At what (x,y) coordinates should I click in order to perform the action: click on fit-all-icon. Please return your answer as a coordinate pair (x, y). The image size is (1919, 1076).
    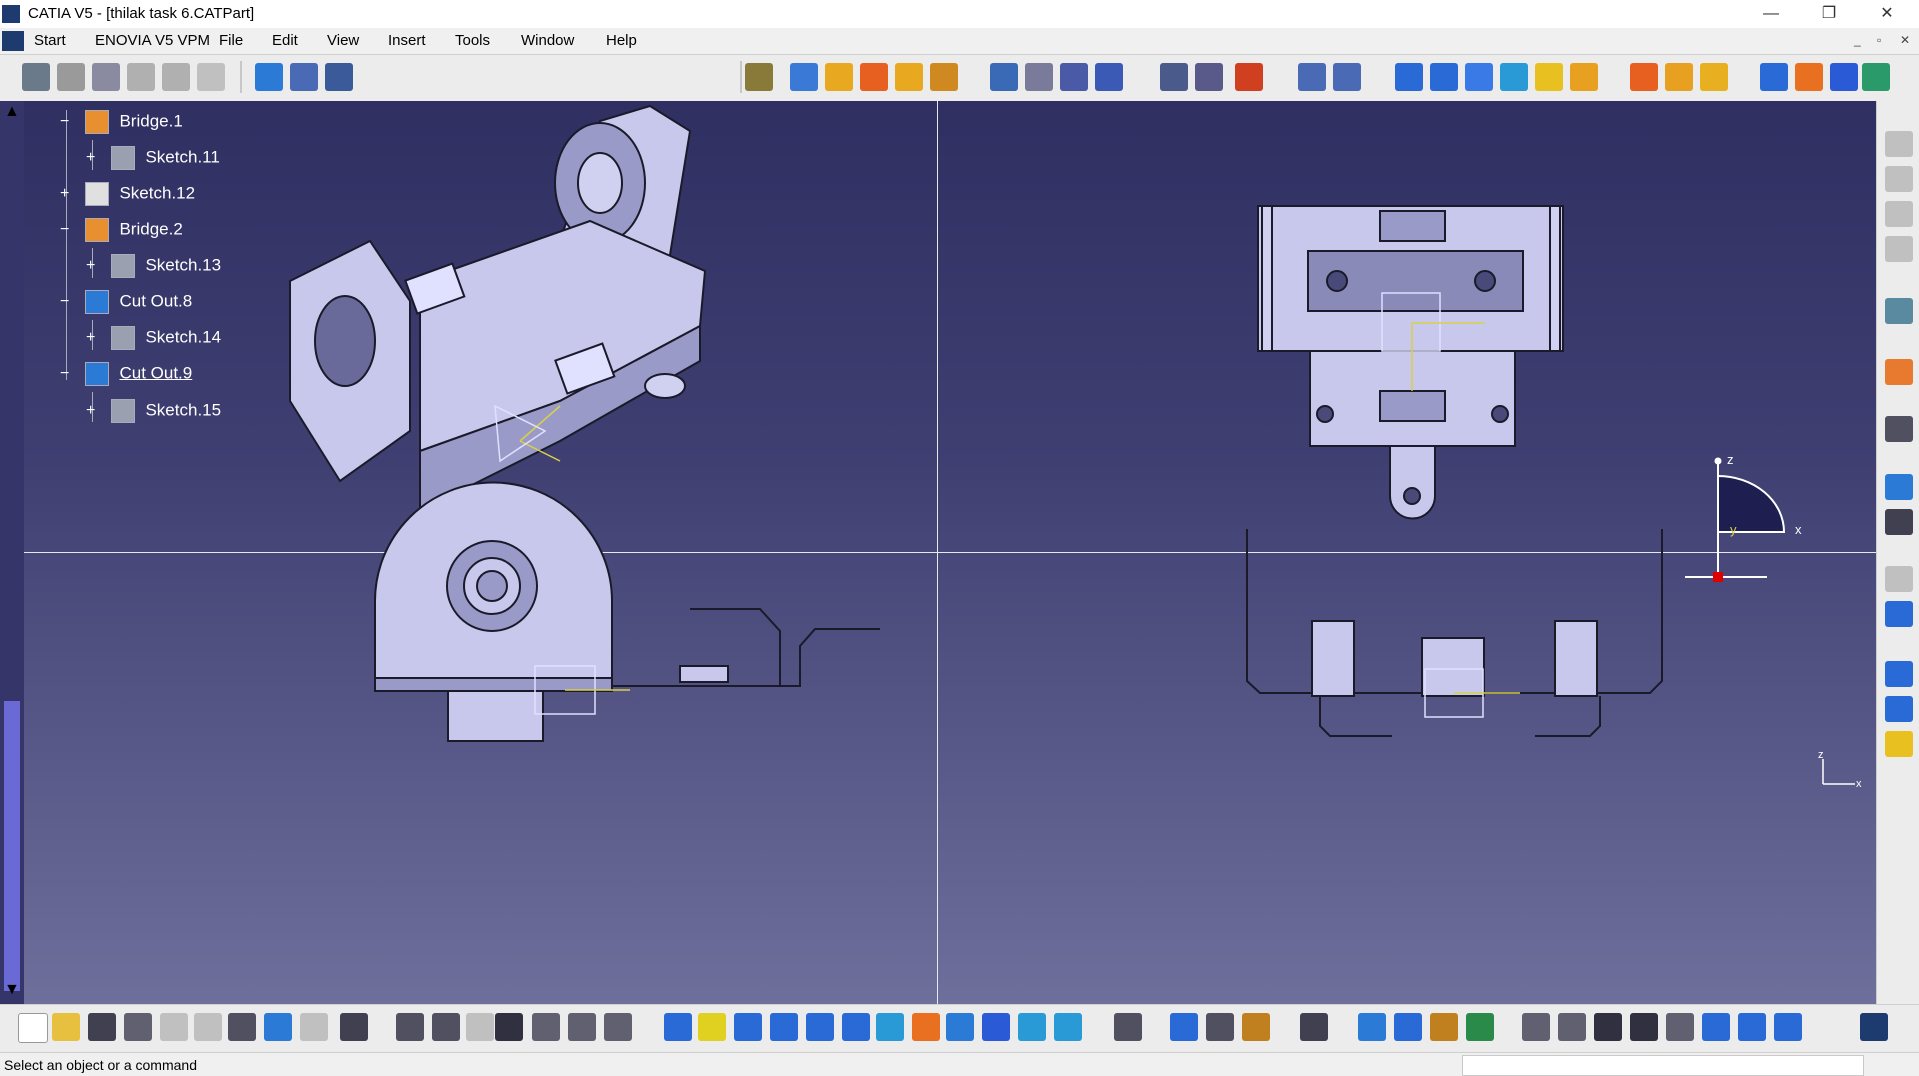
    Looking at the image, I should click on (712, 1027).